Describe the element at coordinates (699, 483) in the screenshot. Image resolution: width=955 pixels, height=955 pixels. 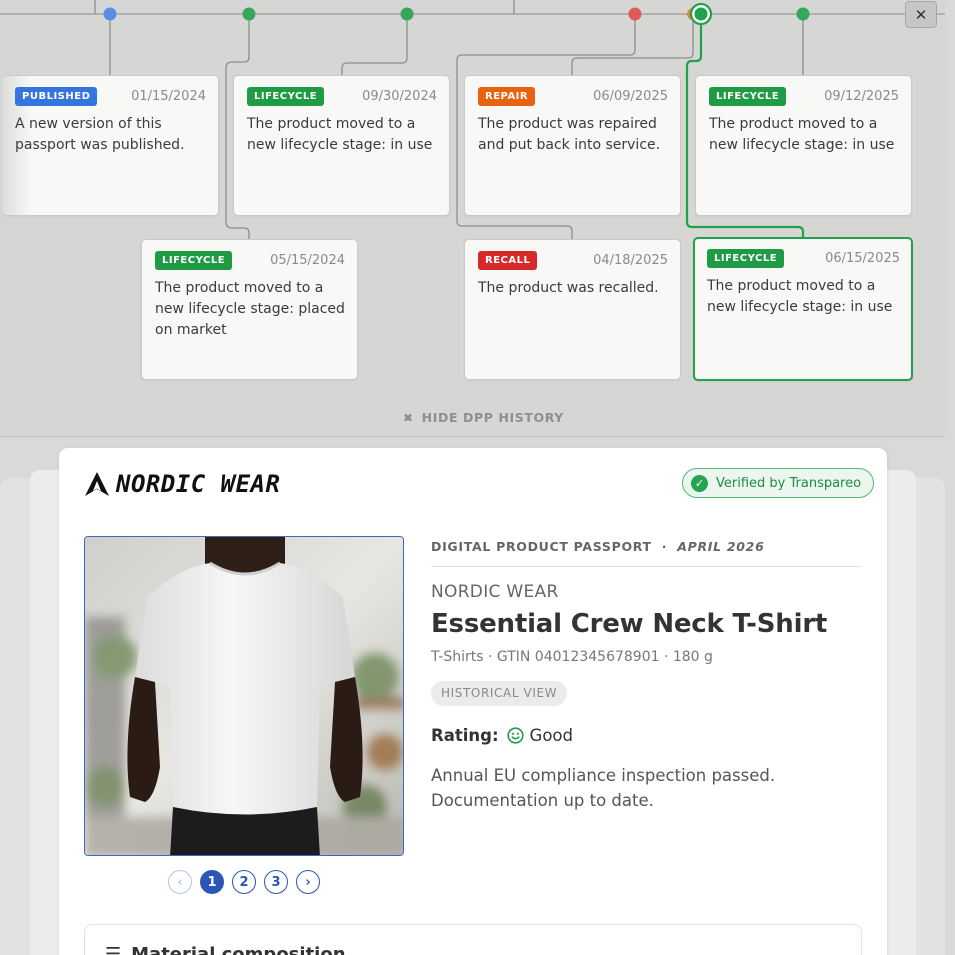
I see `check-icon: ✓` at that location.